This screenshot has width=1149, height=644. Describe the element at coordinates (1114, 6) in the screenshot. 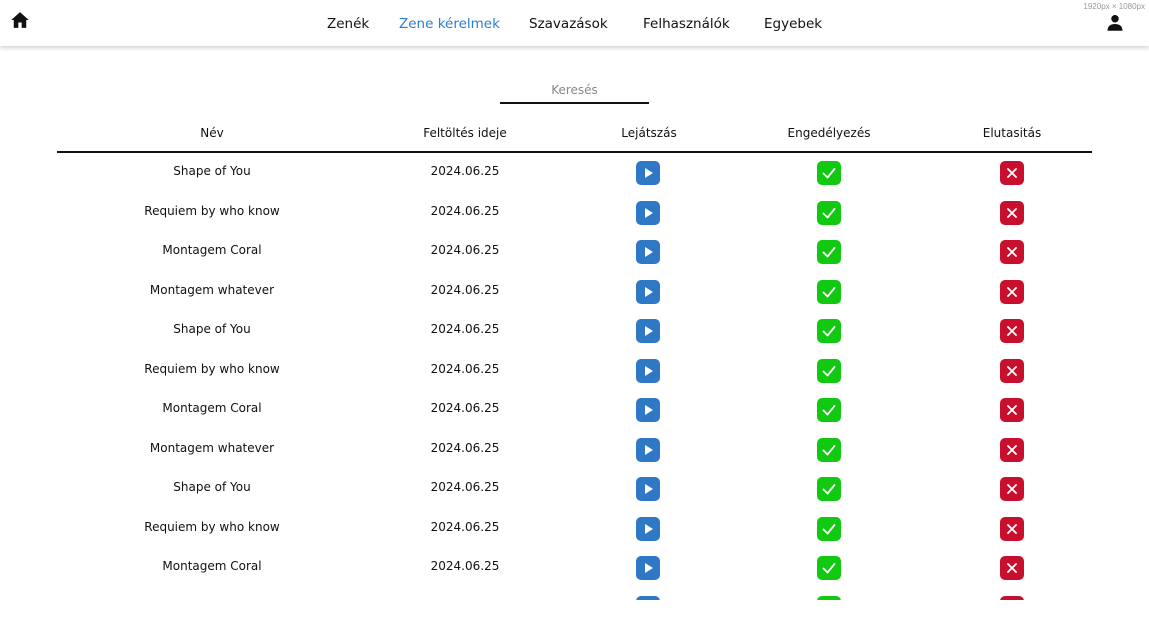

I see `viewport-size-label: 1920px × 1080px` at that location.